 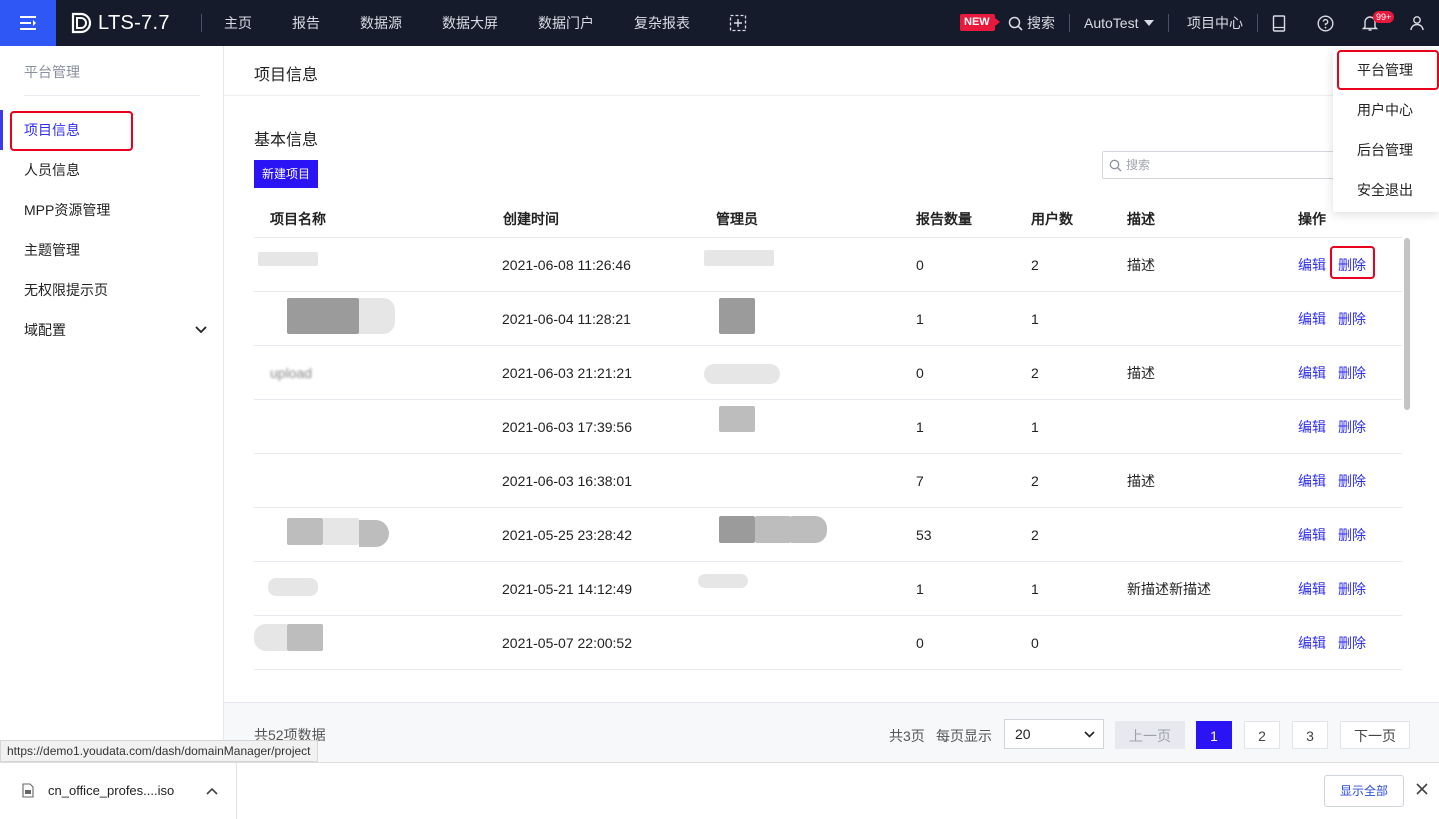 I want to click on project-search-field, so click(x=1222, y=165).